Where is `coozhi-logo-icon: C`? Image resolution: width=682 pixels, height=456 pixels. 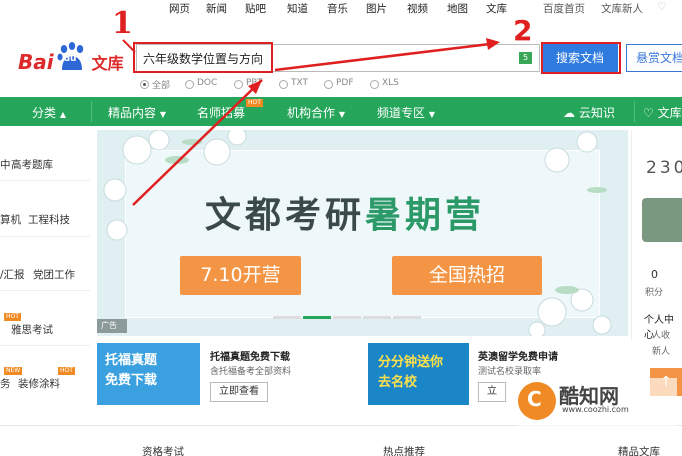 coozhi-logo-icon: C is located at coordinates (537, 401).